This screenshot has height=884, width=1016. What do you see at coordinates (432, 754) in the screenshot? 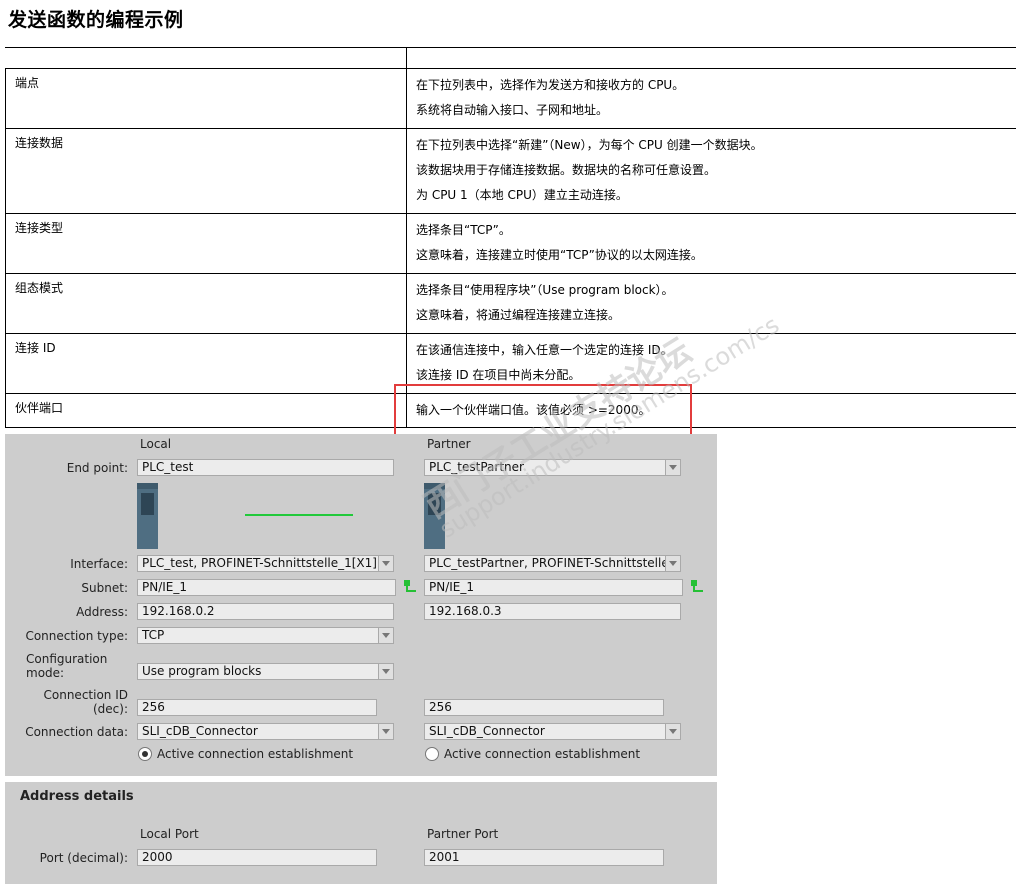
I see `partner-active-connection-radio` at bounding box center [432, 754].